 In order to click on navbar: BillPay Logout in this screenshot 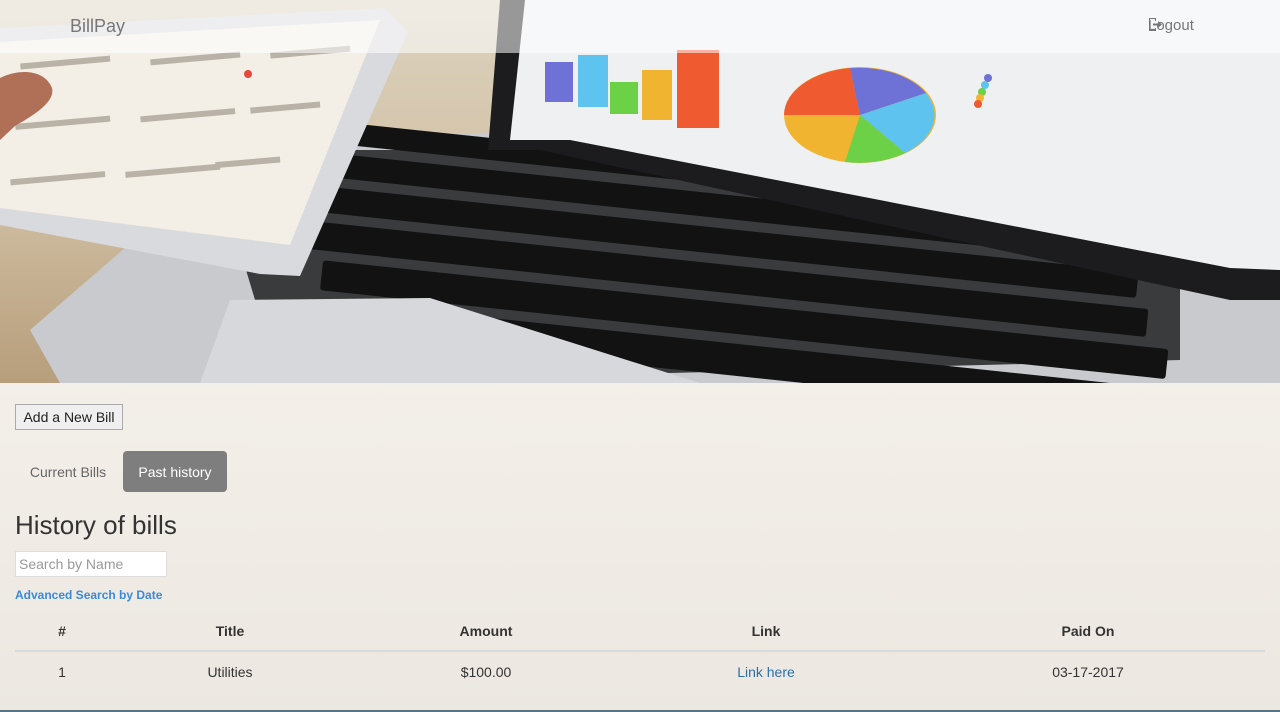, I will do `click(640, 26)`.